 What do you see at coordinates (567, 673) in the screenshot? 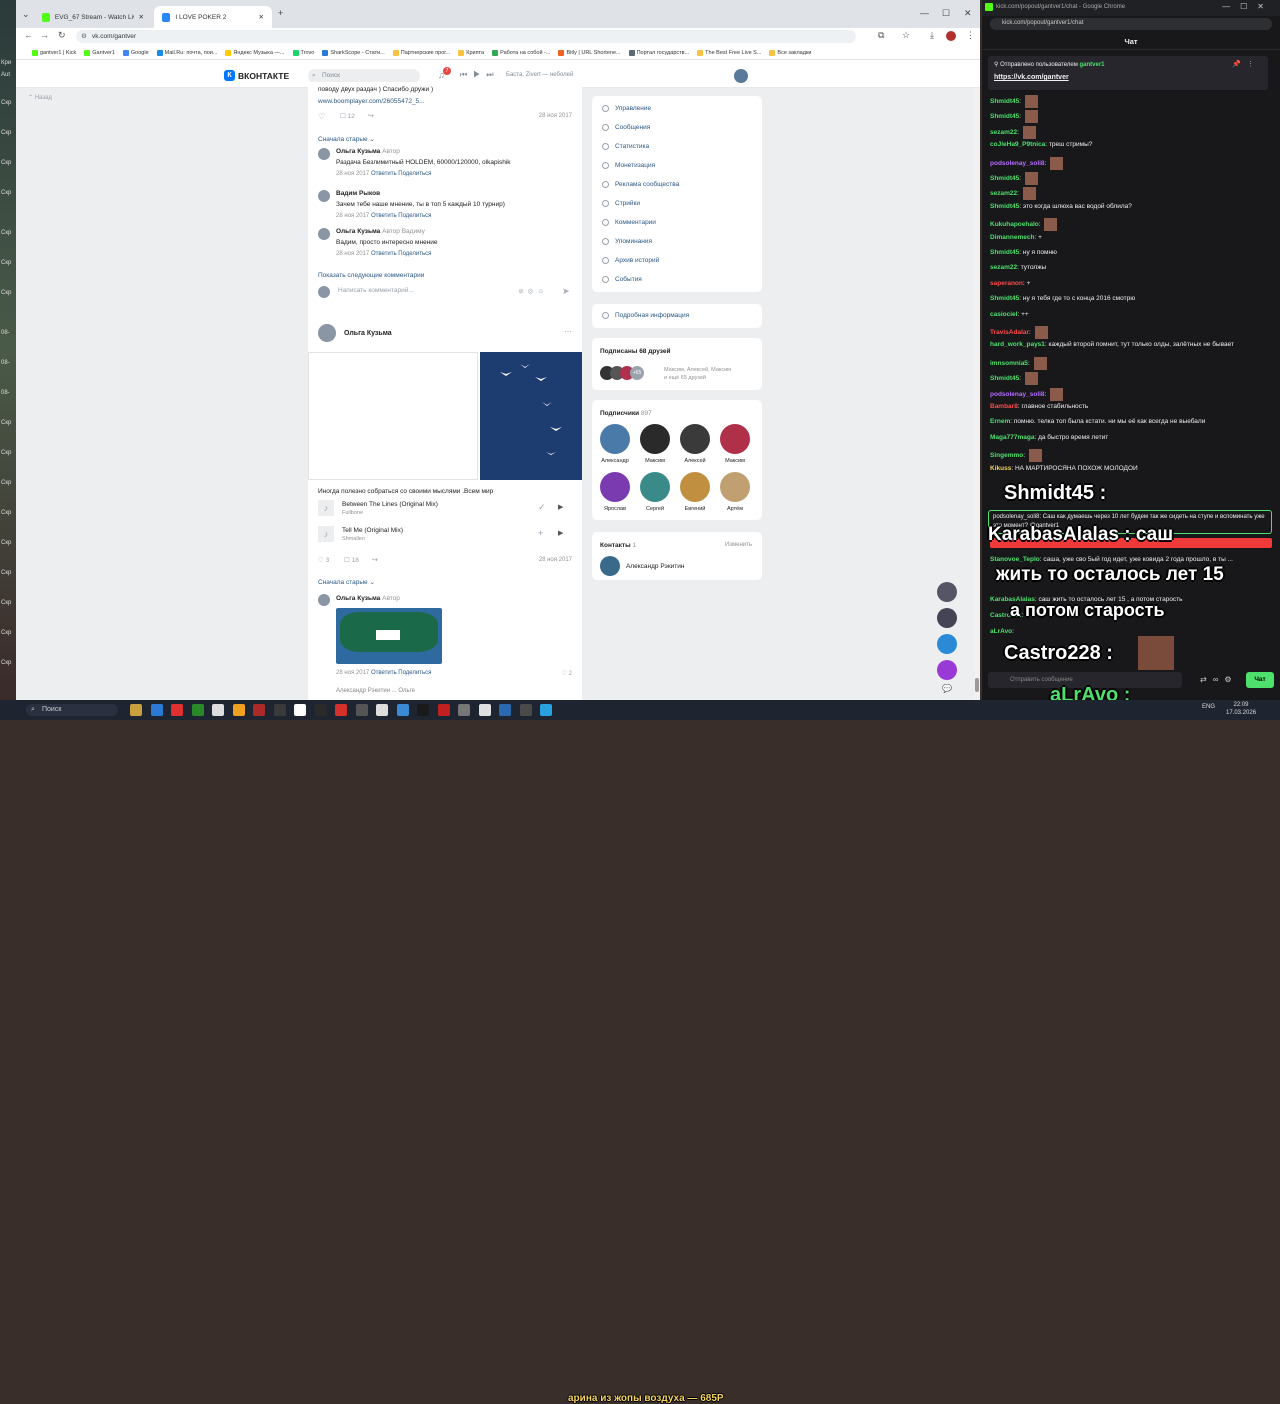
I see `comment-likes: ♡ 2` at bounding box center [567, 673].